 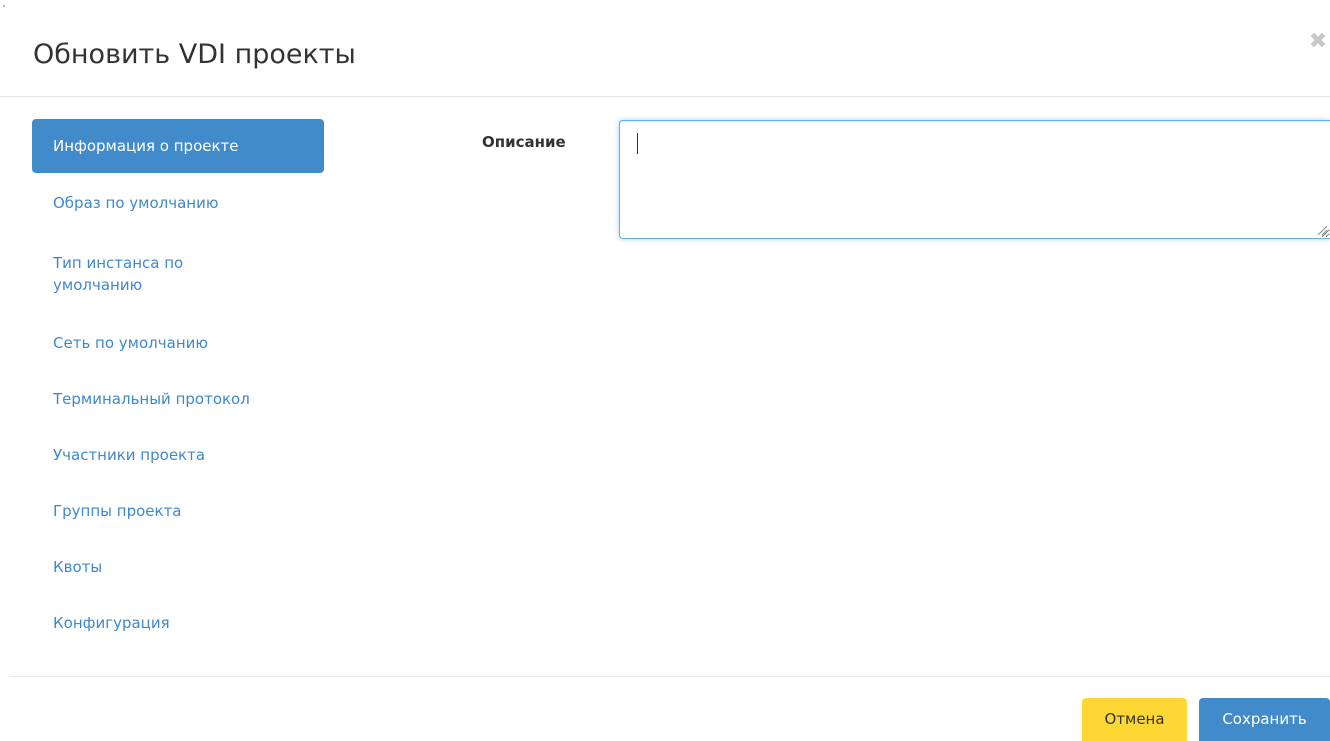 I want to click on close-icon: ✖, so click(x=1318, y=42).